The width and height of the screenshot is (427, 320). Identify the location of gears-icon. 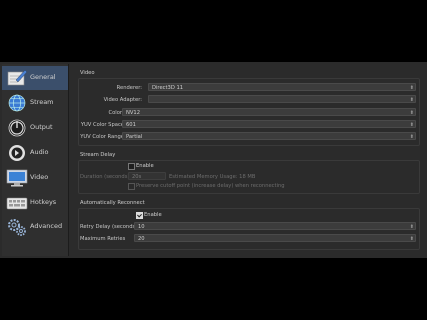
(17, 227).